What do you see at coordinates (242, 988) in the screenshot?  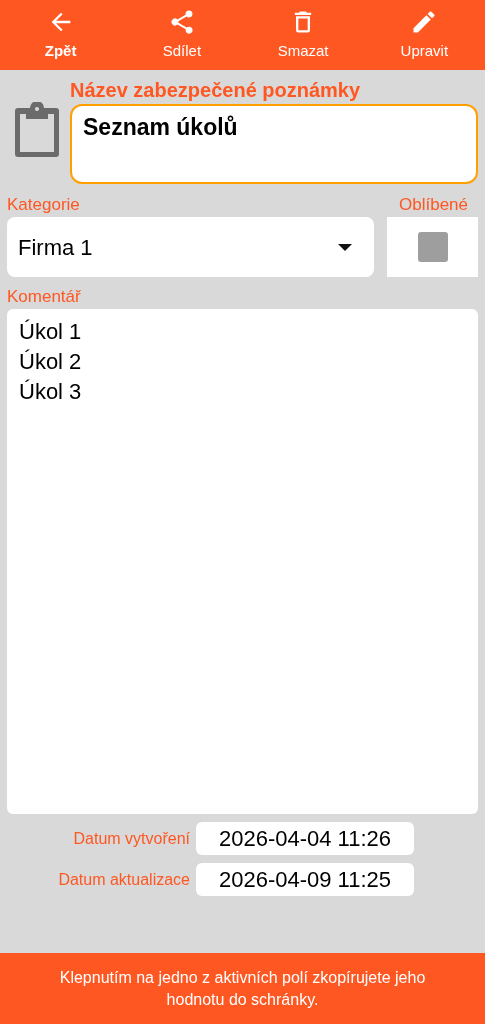 I see `info-banner: Klepnutím na jedno z aktivních polí zkopírujete jeho hodnotu do schránky.` at bounding box center [242, 988].